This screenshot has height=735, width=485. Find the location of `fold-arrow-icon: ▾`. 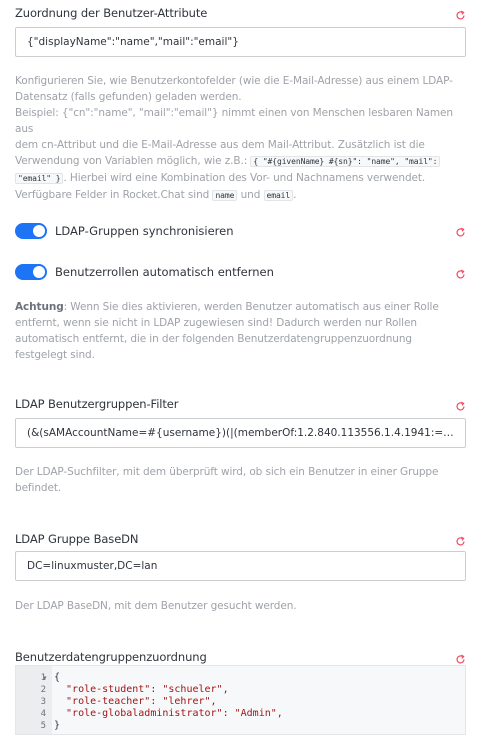

fold-arrow-icon: ▾ is located at coordinates (45, 678).